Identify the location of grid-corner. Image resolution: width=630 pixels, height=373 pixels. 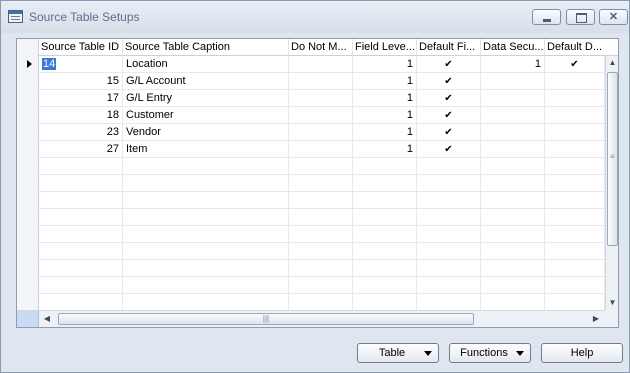
(28, 47).